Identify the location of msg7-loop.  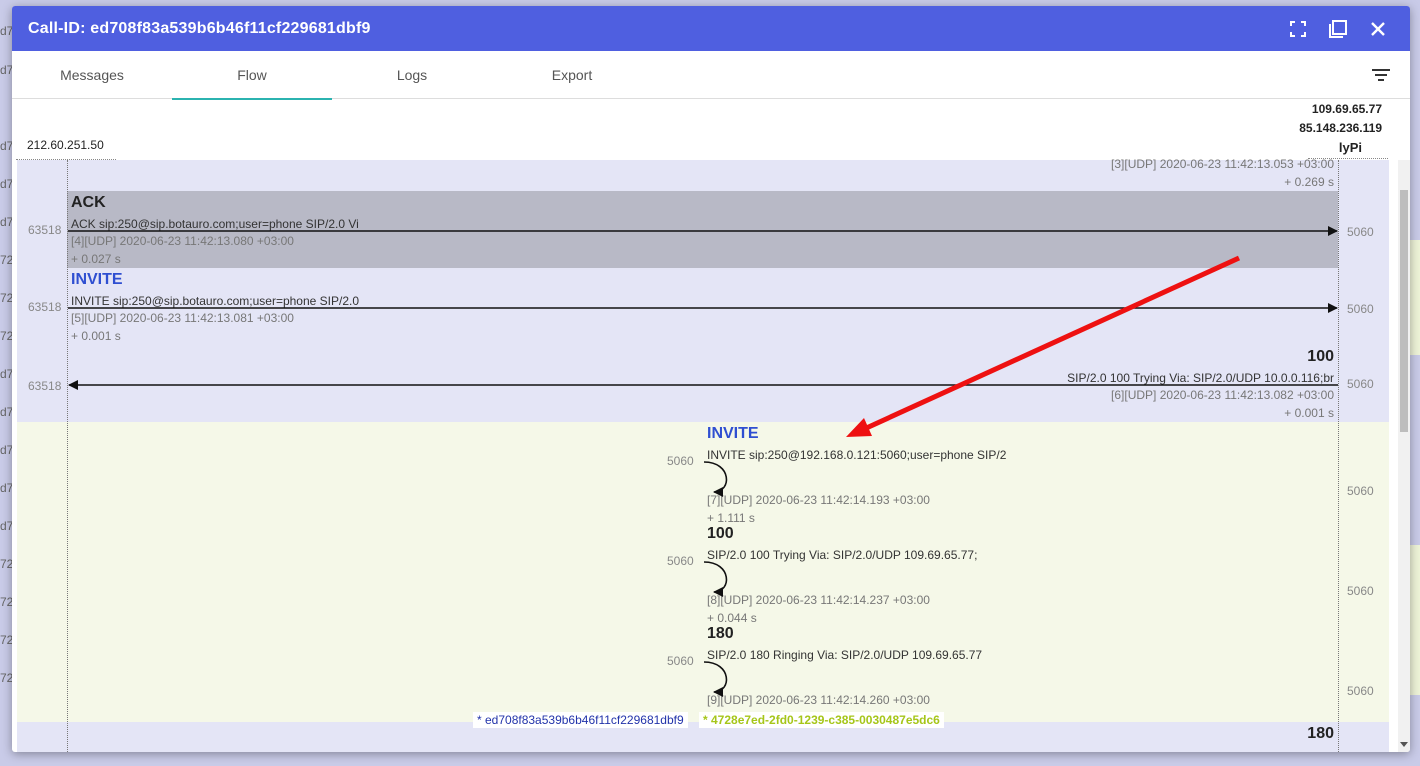
(715, 479).